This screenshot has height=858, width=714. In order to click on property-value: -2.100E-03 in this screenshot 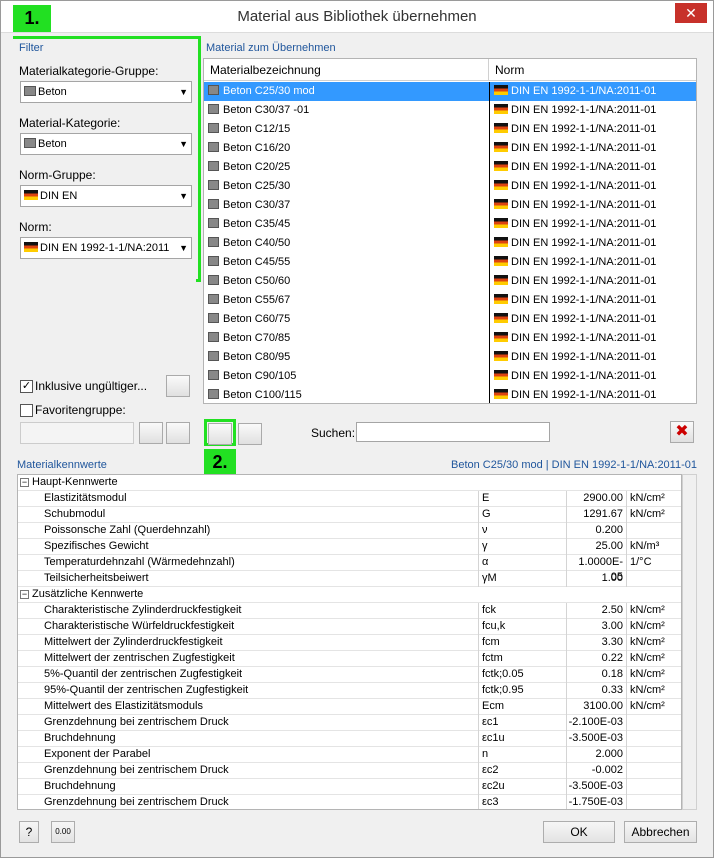, I will do `click(596, 723)`.